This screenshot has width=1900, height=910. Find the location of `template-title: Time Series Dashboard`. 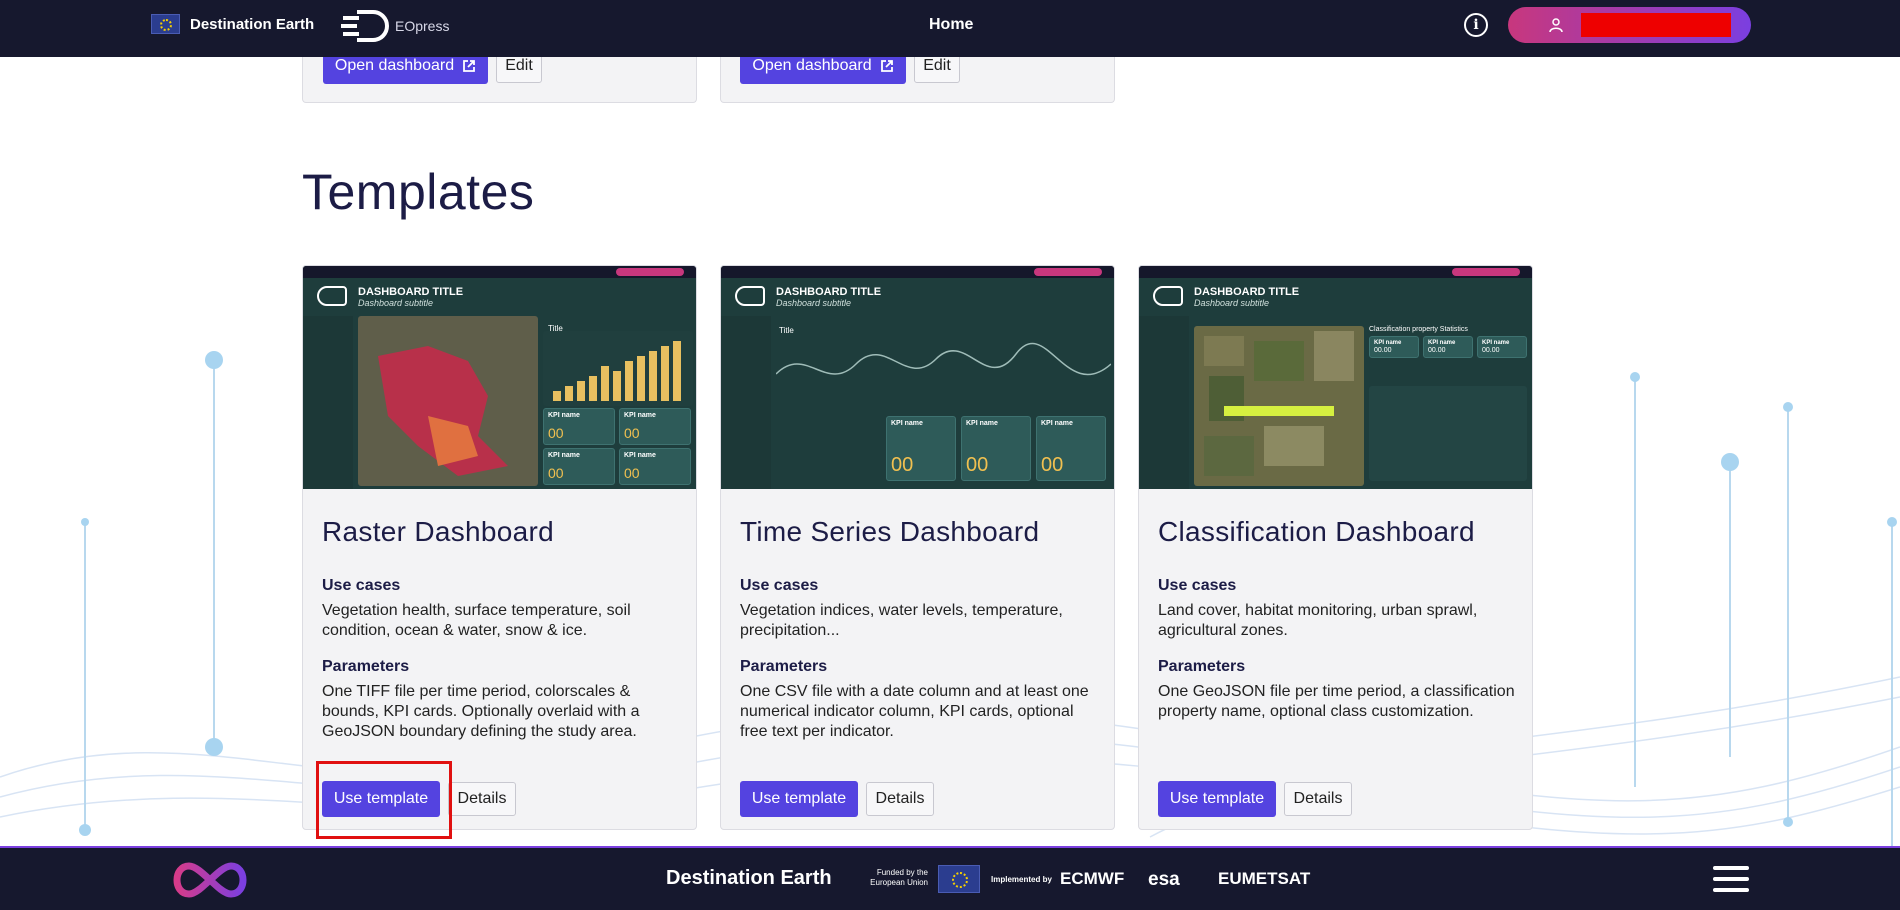

template-title: Time Series Dashboard is located at coordinates (890, 531).